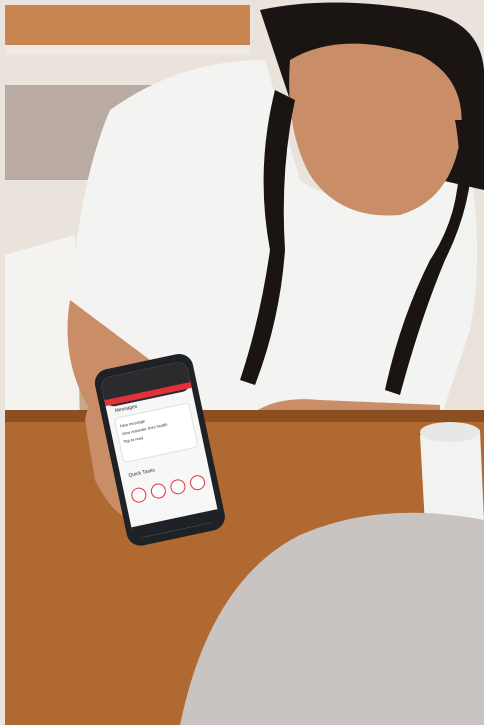 The image size is (484, 725). Describe the element at coordinates (244, 416) in the screenshot. I see `table-edge` at that location.